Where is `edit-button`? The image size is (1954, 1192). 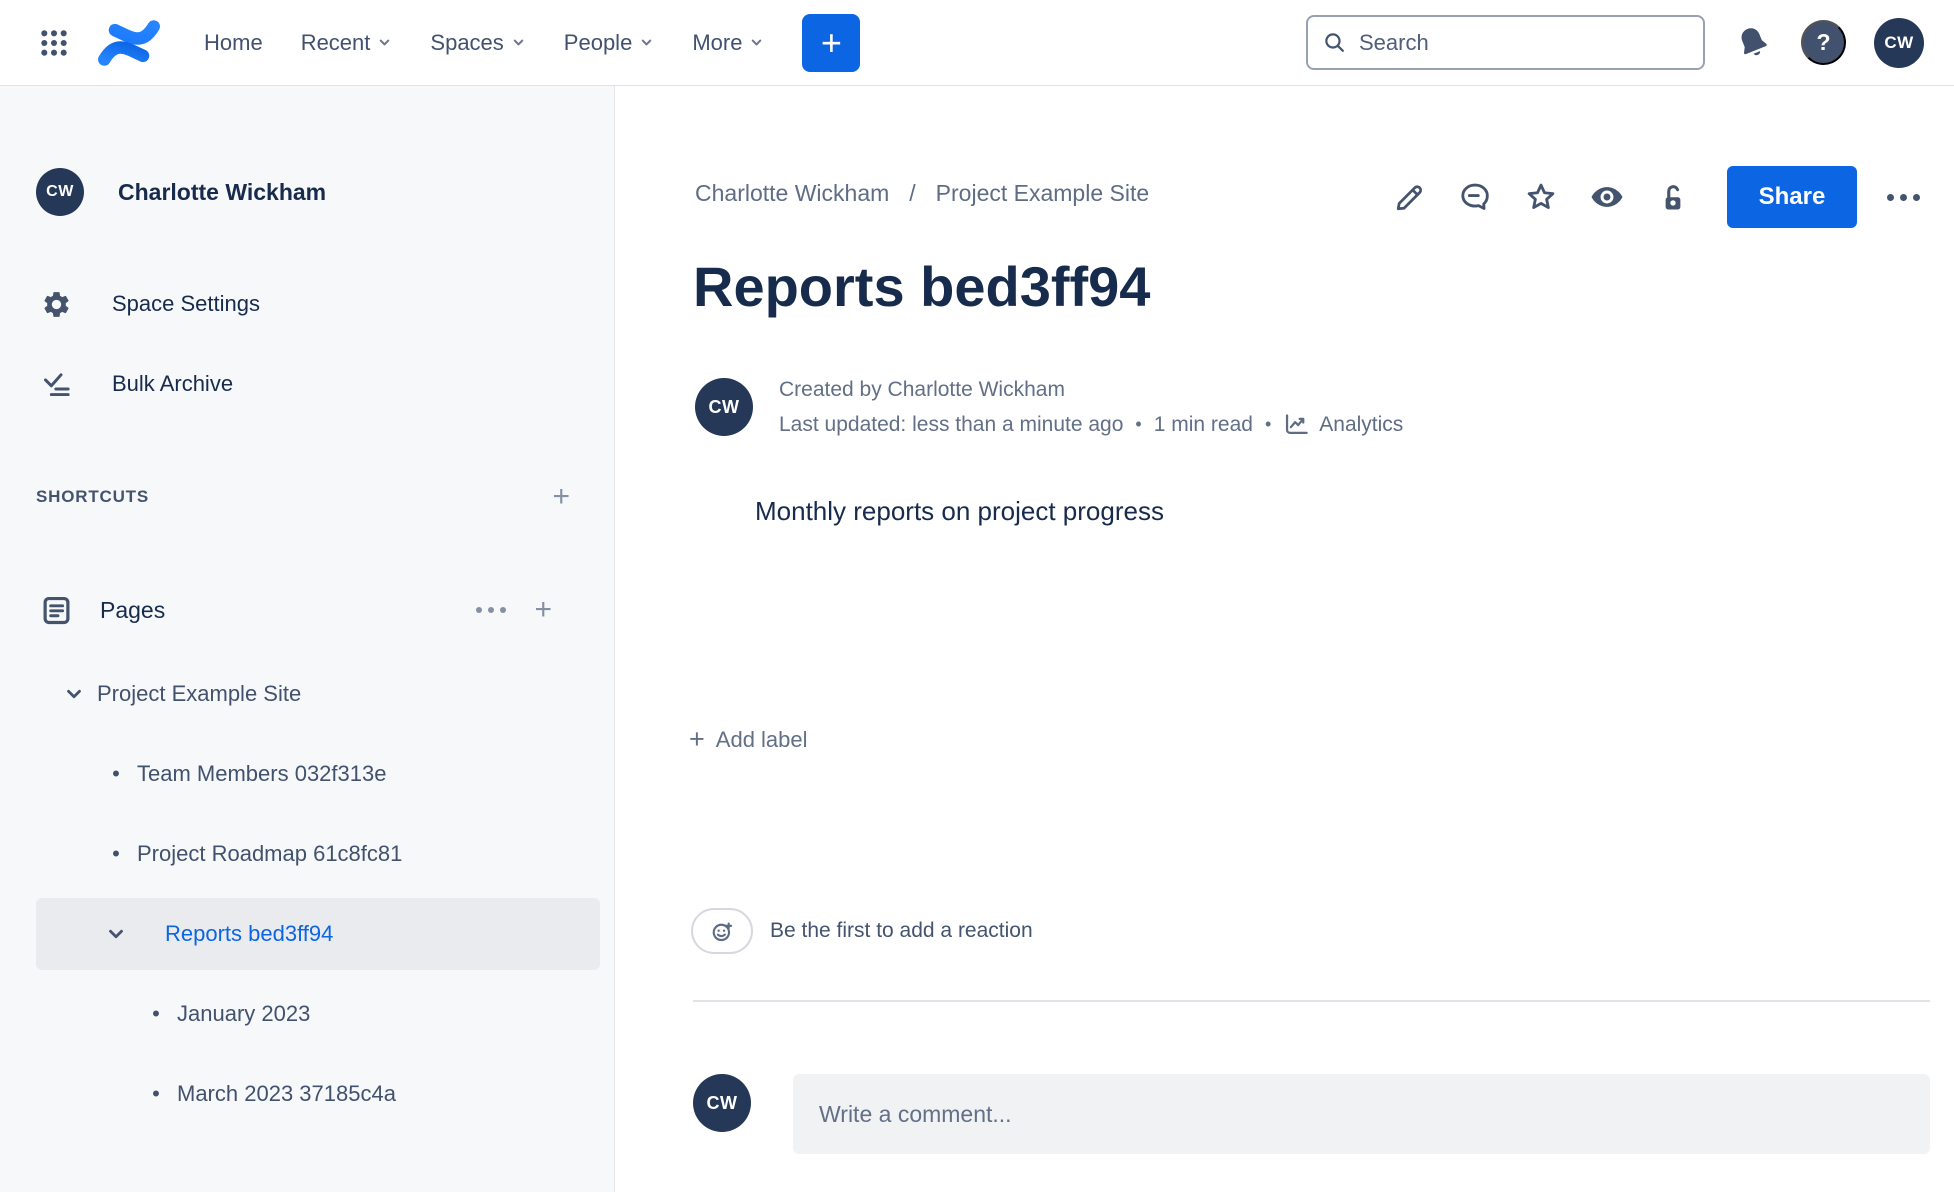 edit-button is located at coordinates (1409, 197).